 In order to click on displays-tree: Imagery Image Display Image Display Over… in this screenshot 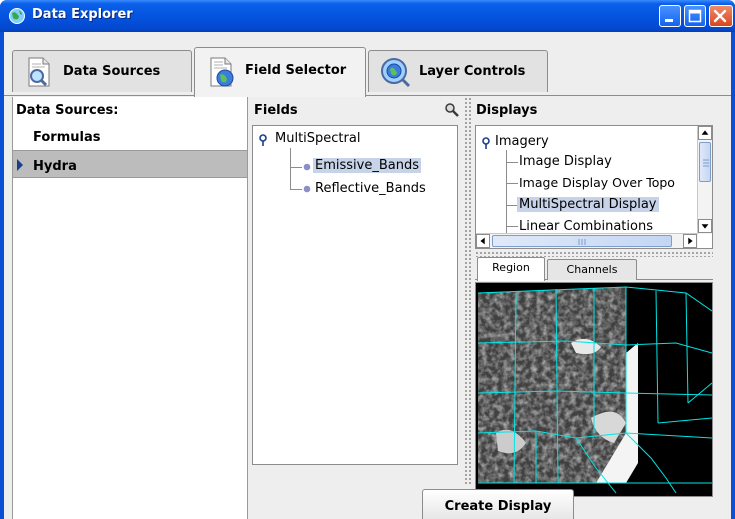, I will do `click(594, 187)`.